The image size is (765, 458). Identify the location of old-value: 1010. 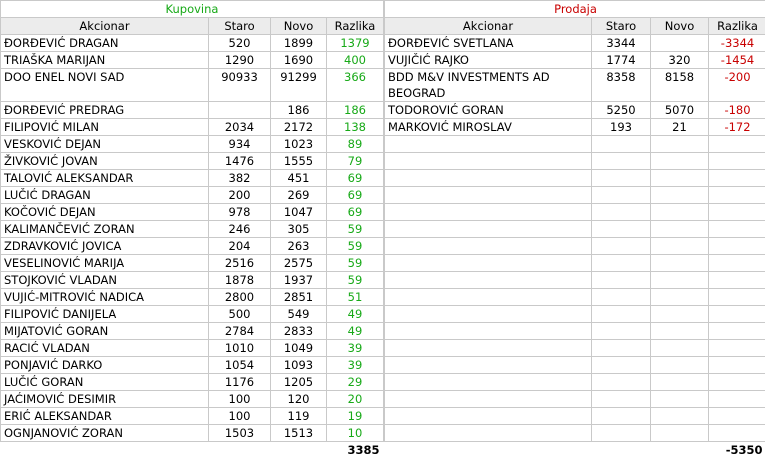
(240, 348).